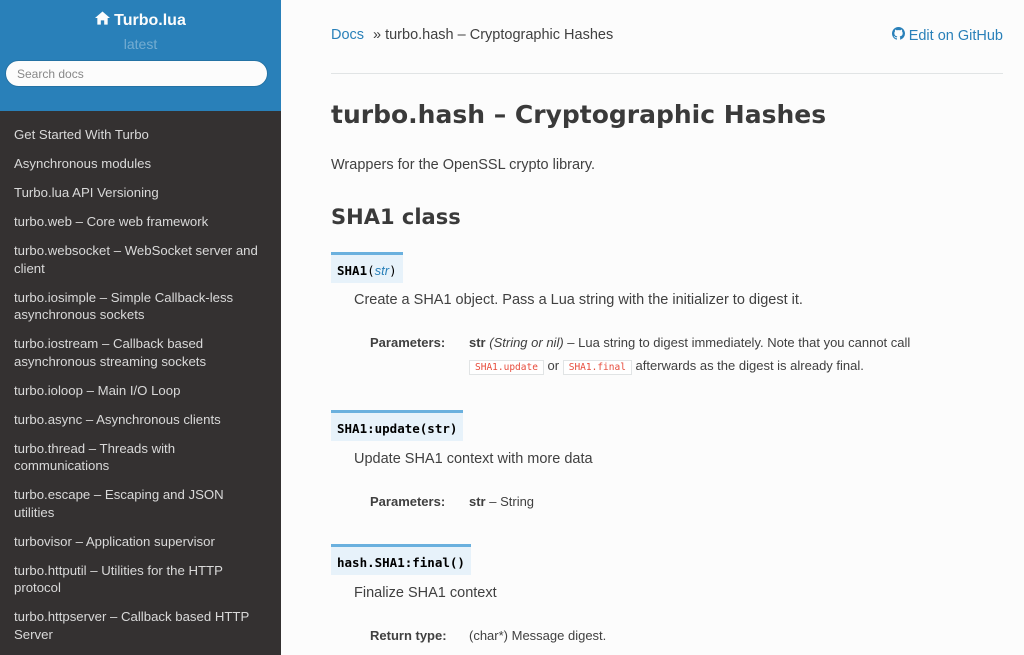  What do you see at coordinates (397, 425) in the screenshot?
I see `signature-sha1-update: SHA1:update(str)` at bounding box center [397, 425].